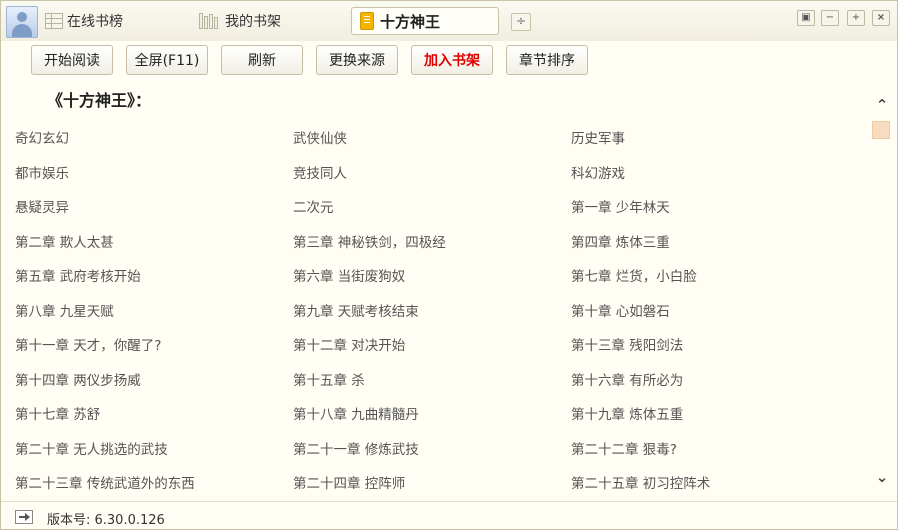  I want to click on chapter-link: 第二十三章 传统武道外的东西, so click(105, 482).